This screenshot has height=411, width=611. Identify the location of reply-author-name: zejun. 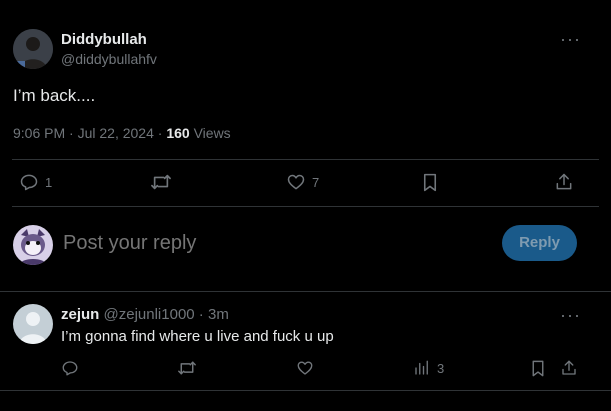
(80, 314).